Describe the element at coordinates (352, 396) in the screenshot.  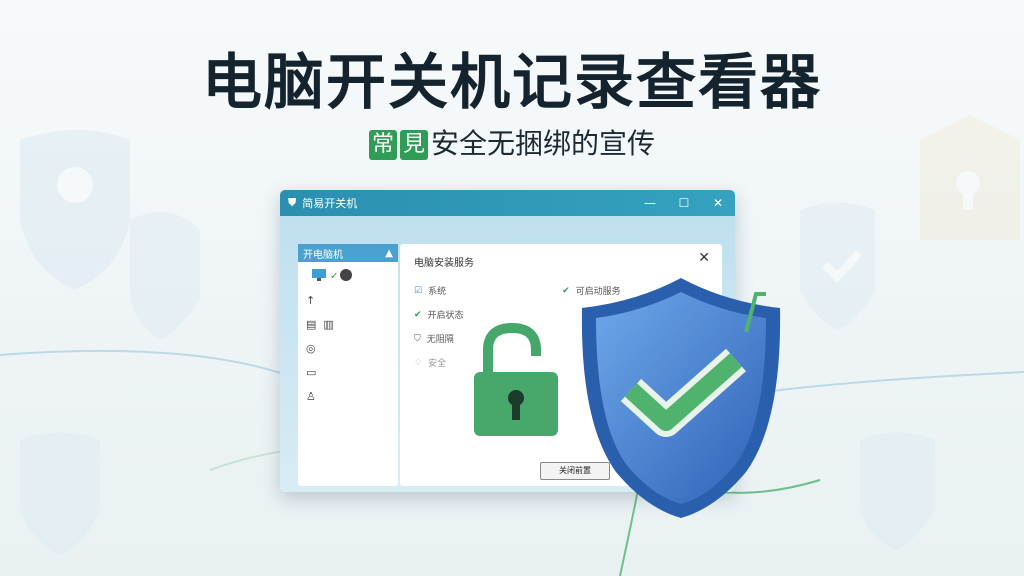
I see `user-icon: ♙` at that location.